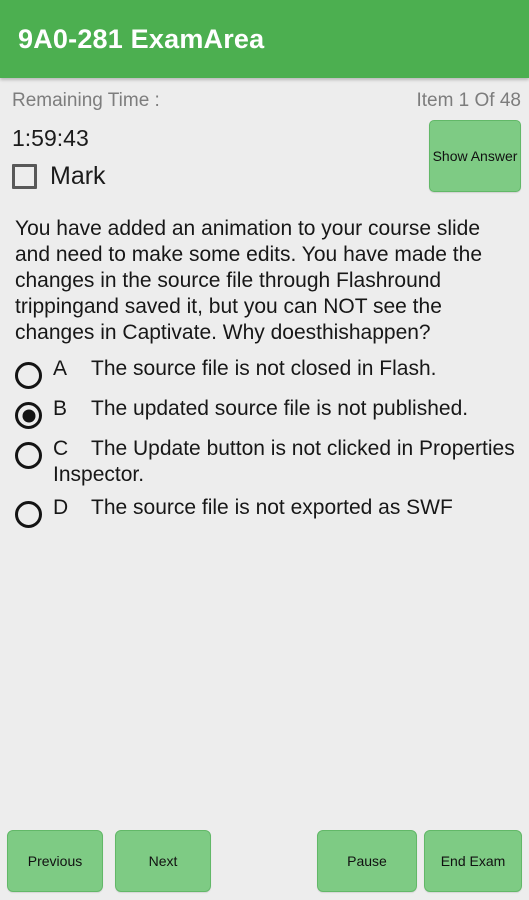 The height and width of the screenshot is (900, 529). What do you see at coordinates (28, 455) in the screenshot?
I see `option-c-radio` at bounding box center [28, 455].